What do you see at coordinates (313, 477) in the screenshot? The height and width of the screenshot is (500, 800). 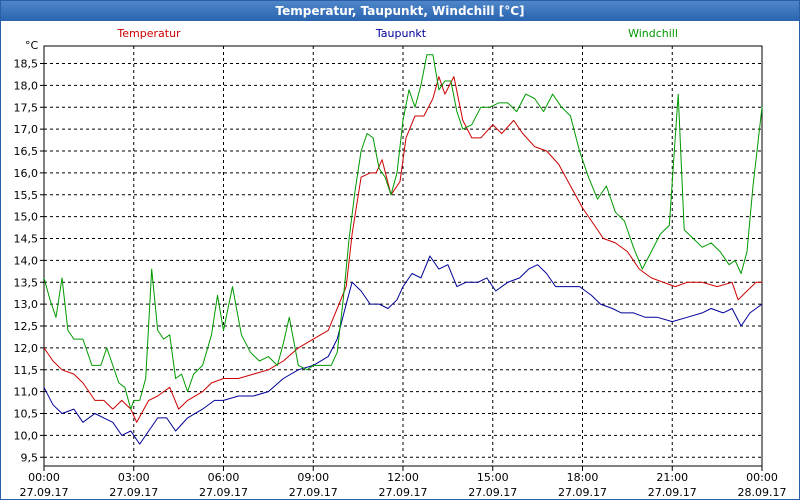 I see `x-tick-time: 09:00` at bounding box center [313, 477].